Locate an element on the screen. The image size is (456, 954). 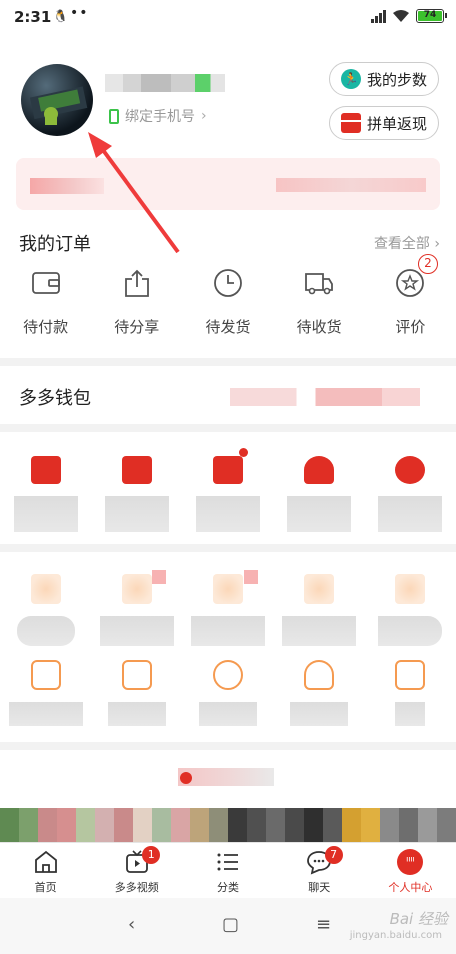
recommend-title-redacted is located at coordinates (226, 777).